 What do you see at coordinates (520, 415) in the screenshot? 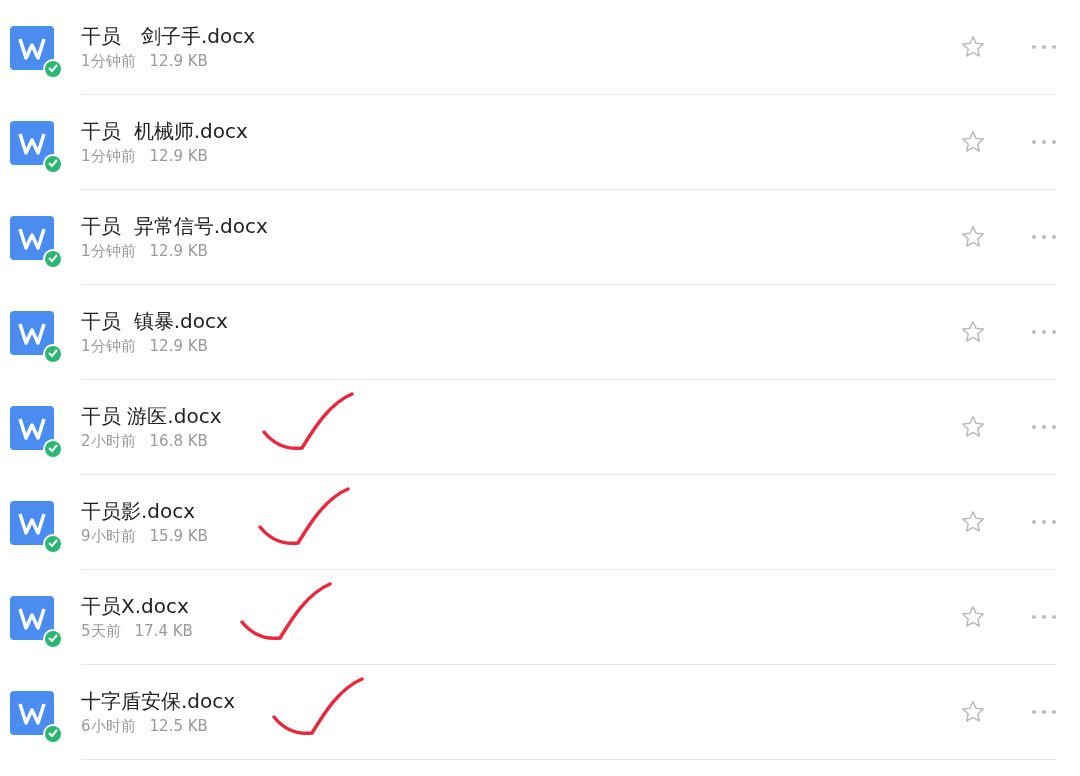
I see `file-name: 干员 游医.docx` at bounding box center [520, 415].